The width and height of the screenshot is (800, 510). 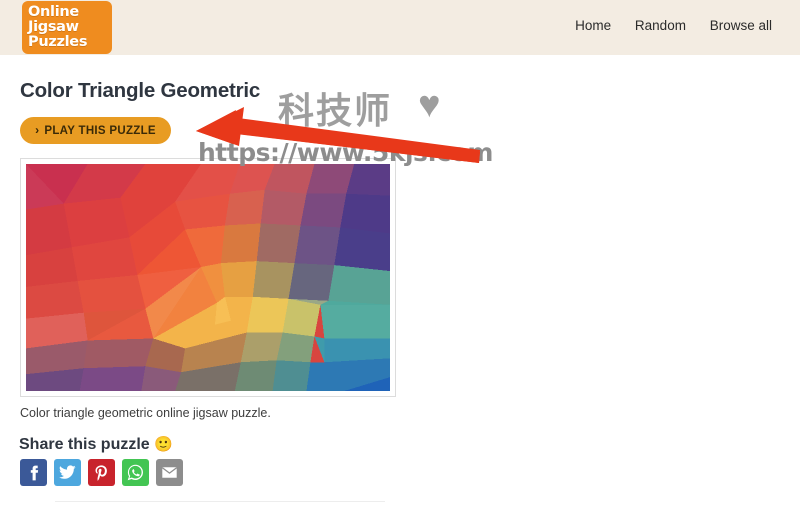 What do you see at coordinates (335, 111) in the screenshot?
I see `watermark-cjk-text: 科技师` at bounding box center [335, 111].